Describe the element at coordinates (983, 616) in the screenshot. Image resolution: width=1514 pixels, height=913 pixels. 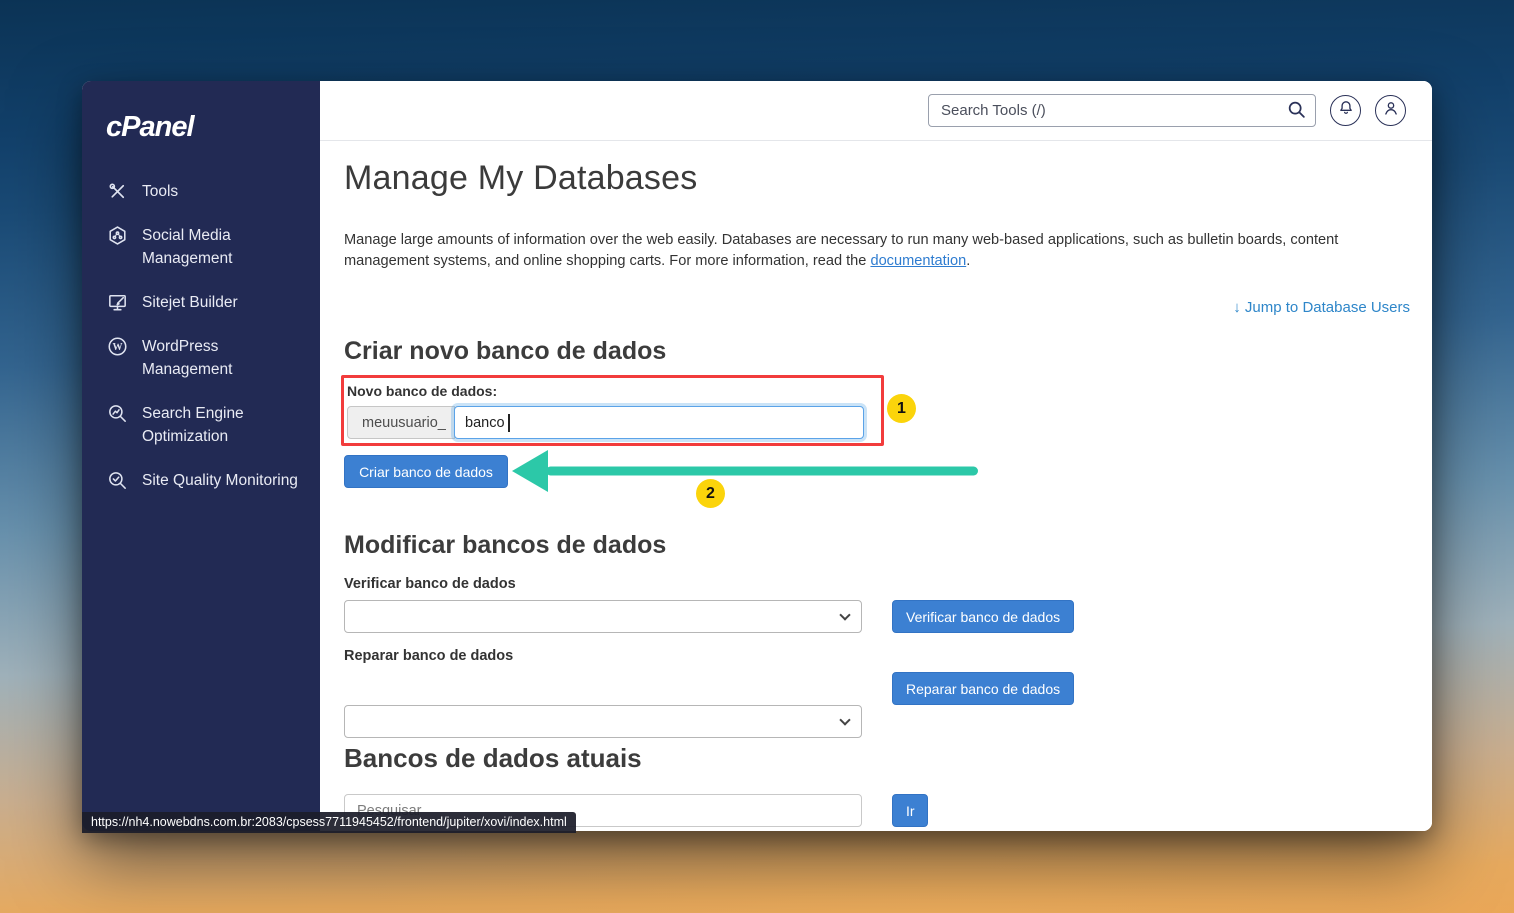
I see `check-database-button: Verificar banco de dados` at that location.